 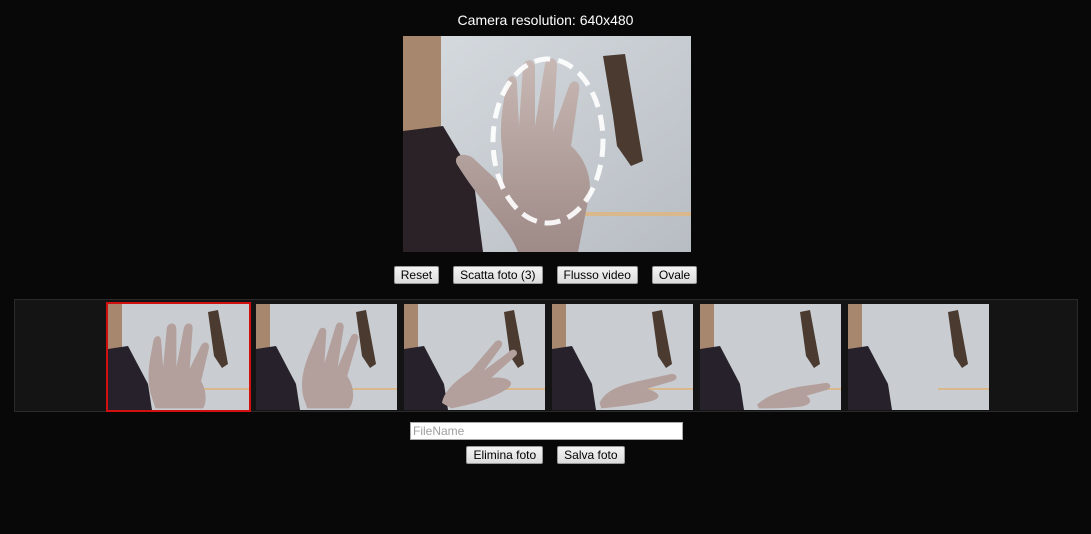 What do you see at coordinates (545, 275) in the screenshot?
I see `camera-controls: Reset Scatta foto (3) Flusso video Ovale` at bounding box center [545, 275].